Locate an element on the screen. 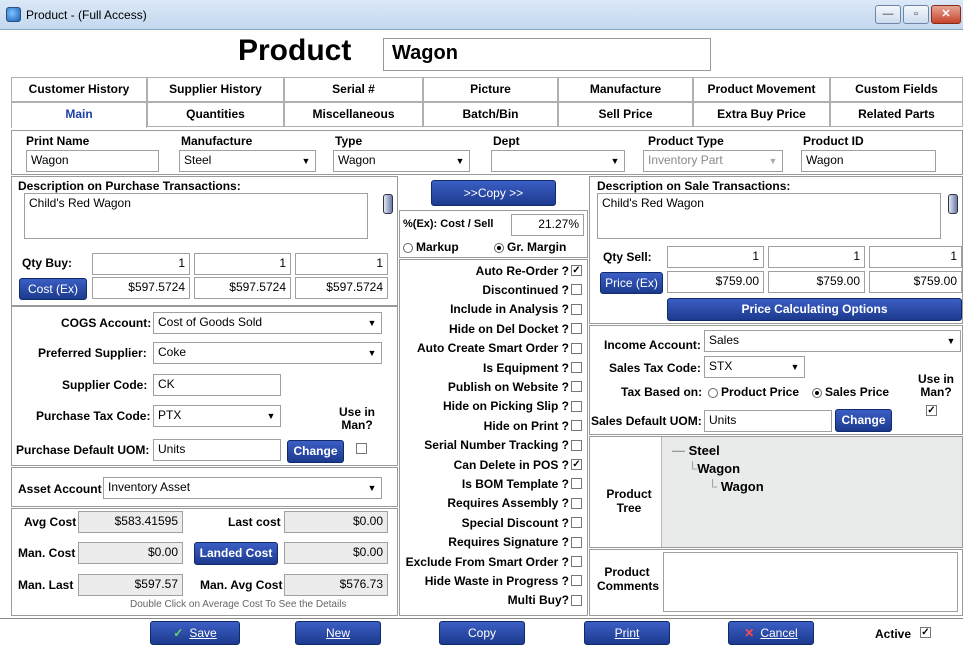 The height and width of the screenshot is (645, 963). price-ex-button: Price (Ex) is located at coordinates (631, 283).